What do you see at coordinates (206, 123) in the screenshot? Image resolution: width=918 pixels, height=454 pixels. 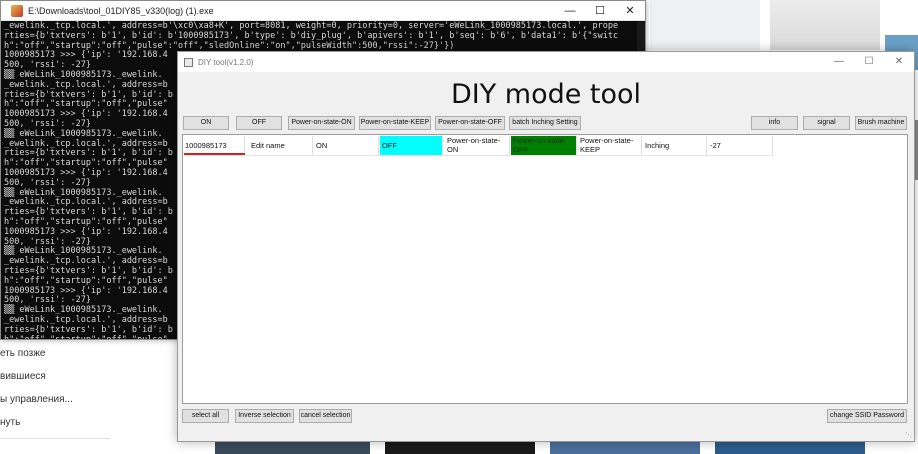 I see `on-button: ON` at bounding box center [206, 123].